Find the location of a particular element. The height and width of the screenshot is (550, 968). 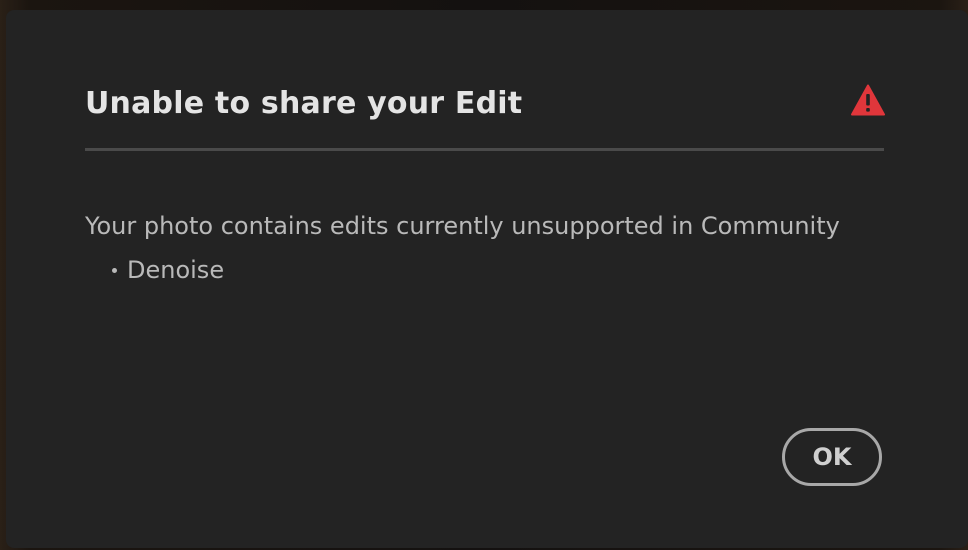

header-divider is located at coordinates (484, 149).